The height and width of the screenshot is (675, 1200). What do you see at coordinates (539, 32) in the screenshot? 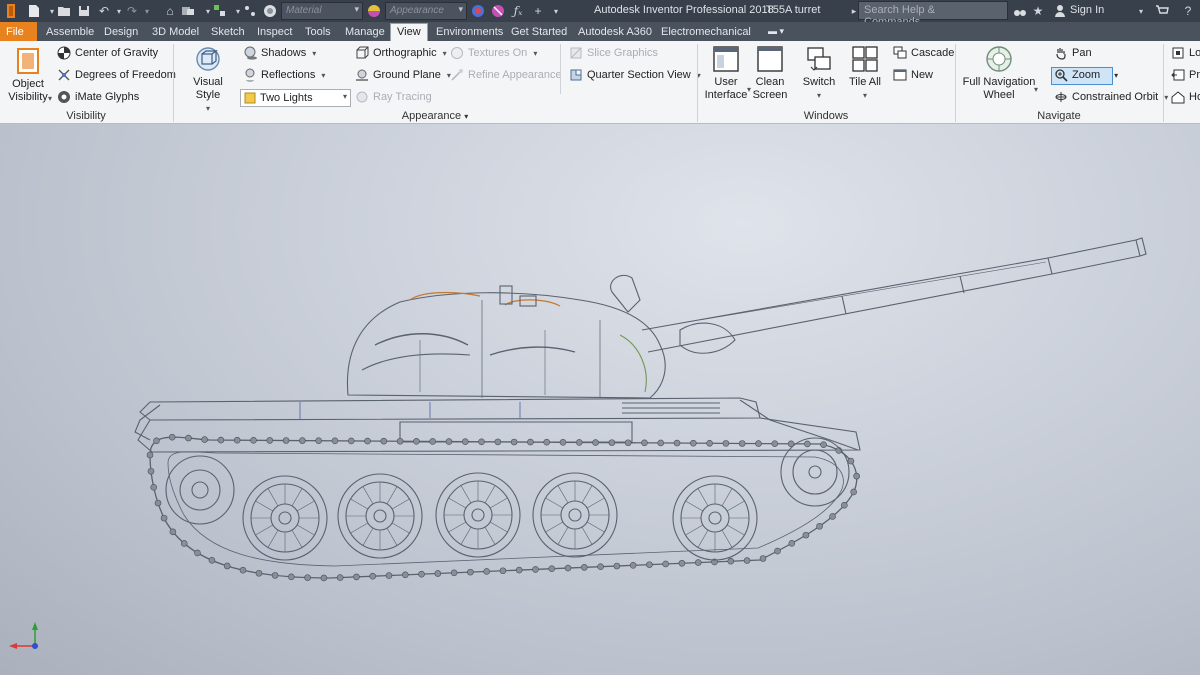
I see `tab-get-started: Get Started` at bounding box center [539, 32].